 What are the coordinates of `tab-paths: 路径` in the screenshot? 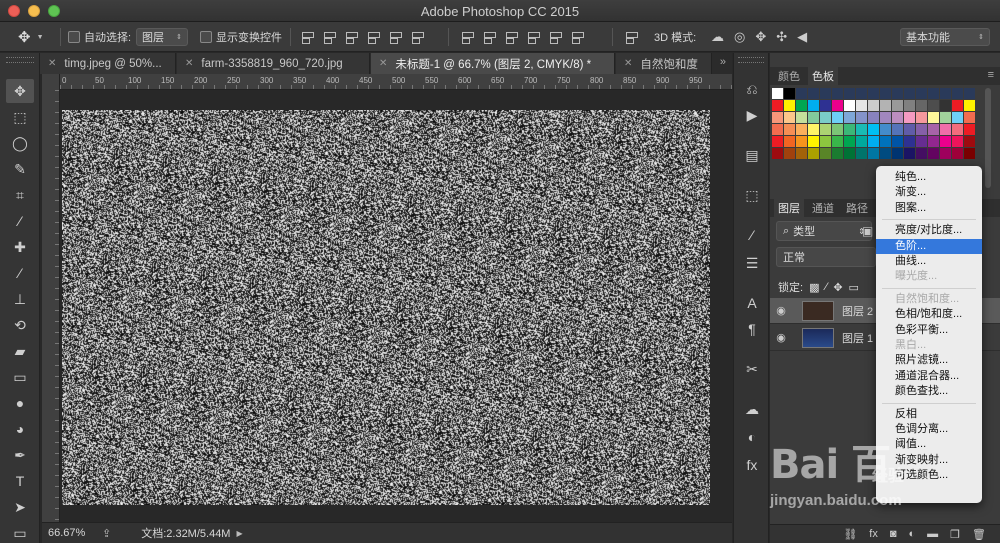 It's located at (857, 208).